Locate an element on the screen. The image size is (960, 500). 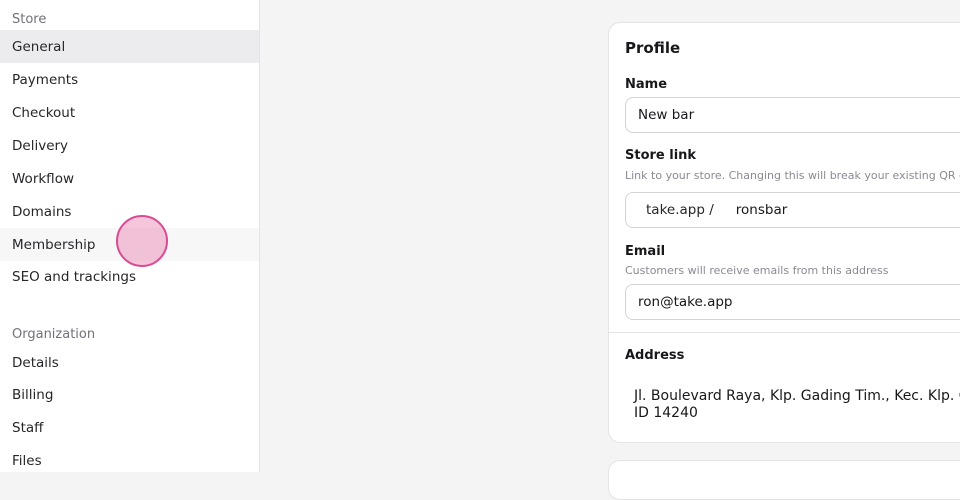
sidebar-item-files: Files is located at coordinates (129, 460).